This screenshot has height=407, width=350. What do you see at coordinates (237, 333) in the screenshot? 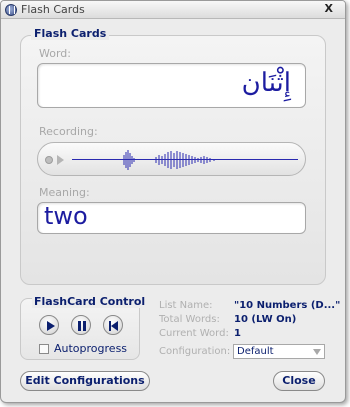
I see `current-word-value: 1` at bounding box center [237, 333].